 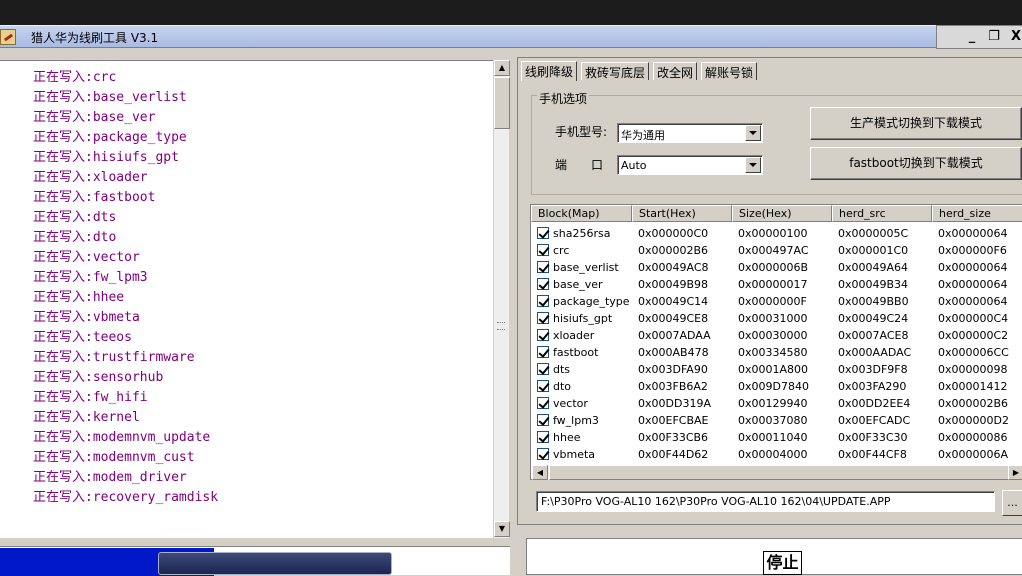 I want to click on cell-hsize: 0x000000D2, so click(x=973, y=420).